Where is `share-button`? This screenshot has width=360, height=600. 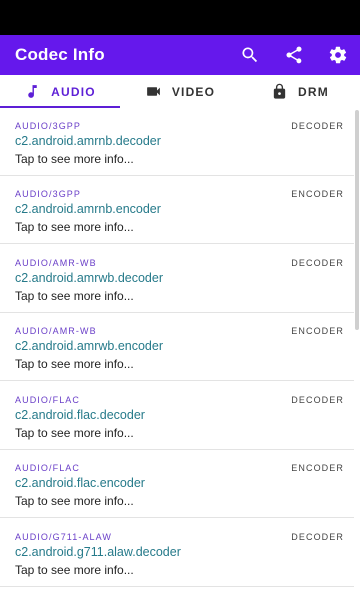 share-button is located at coordinates (294, 55).